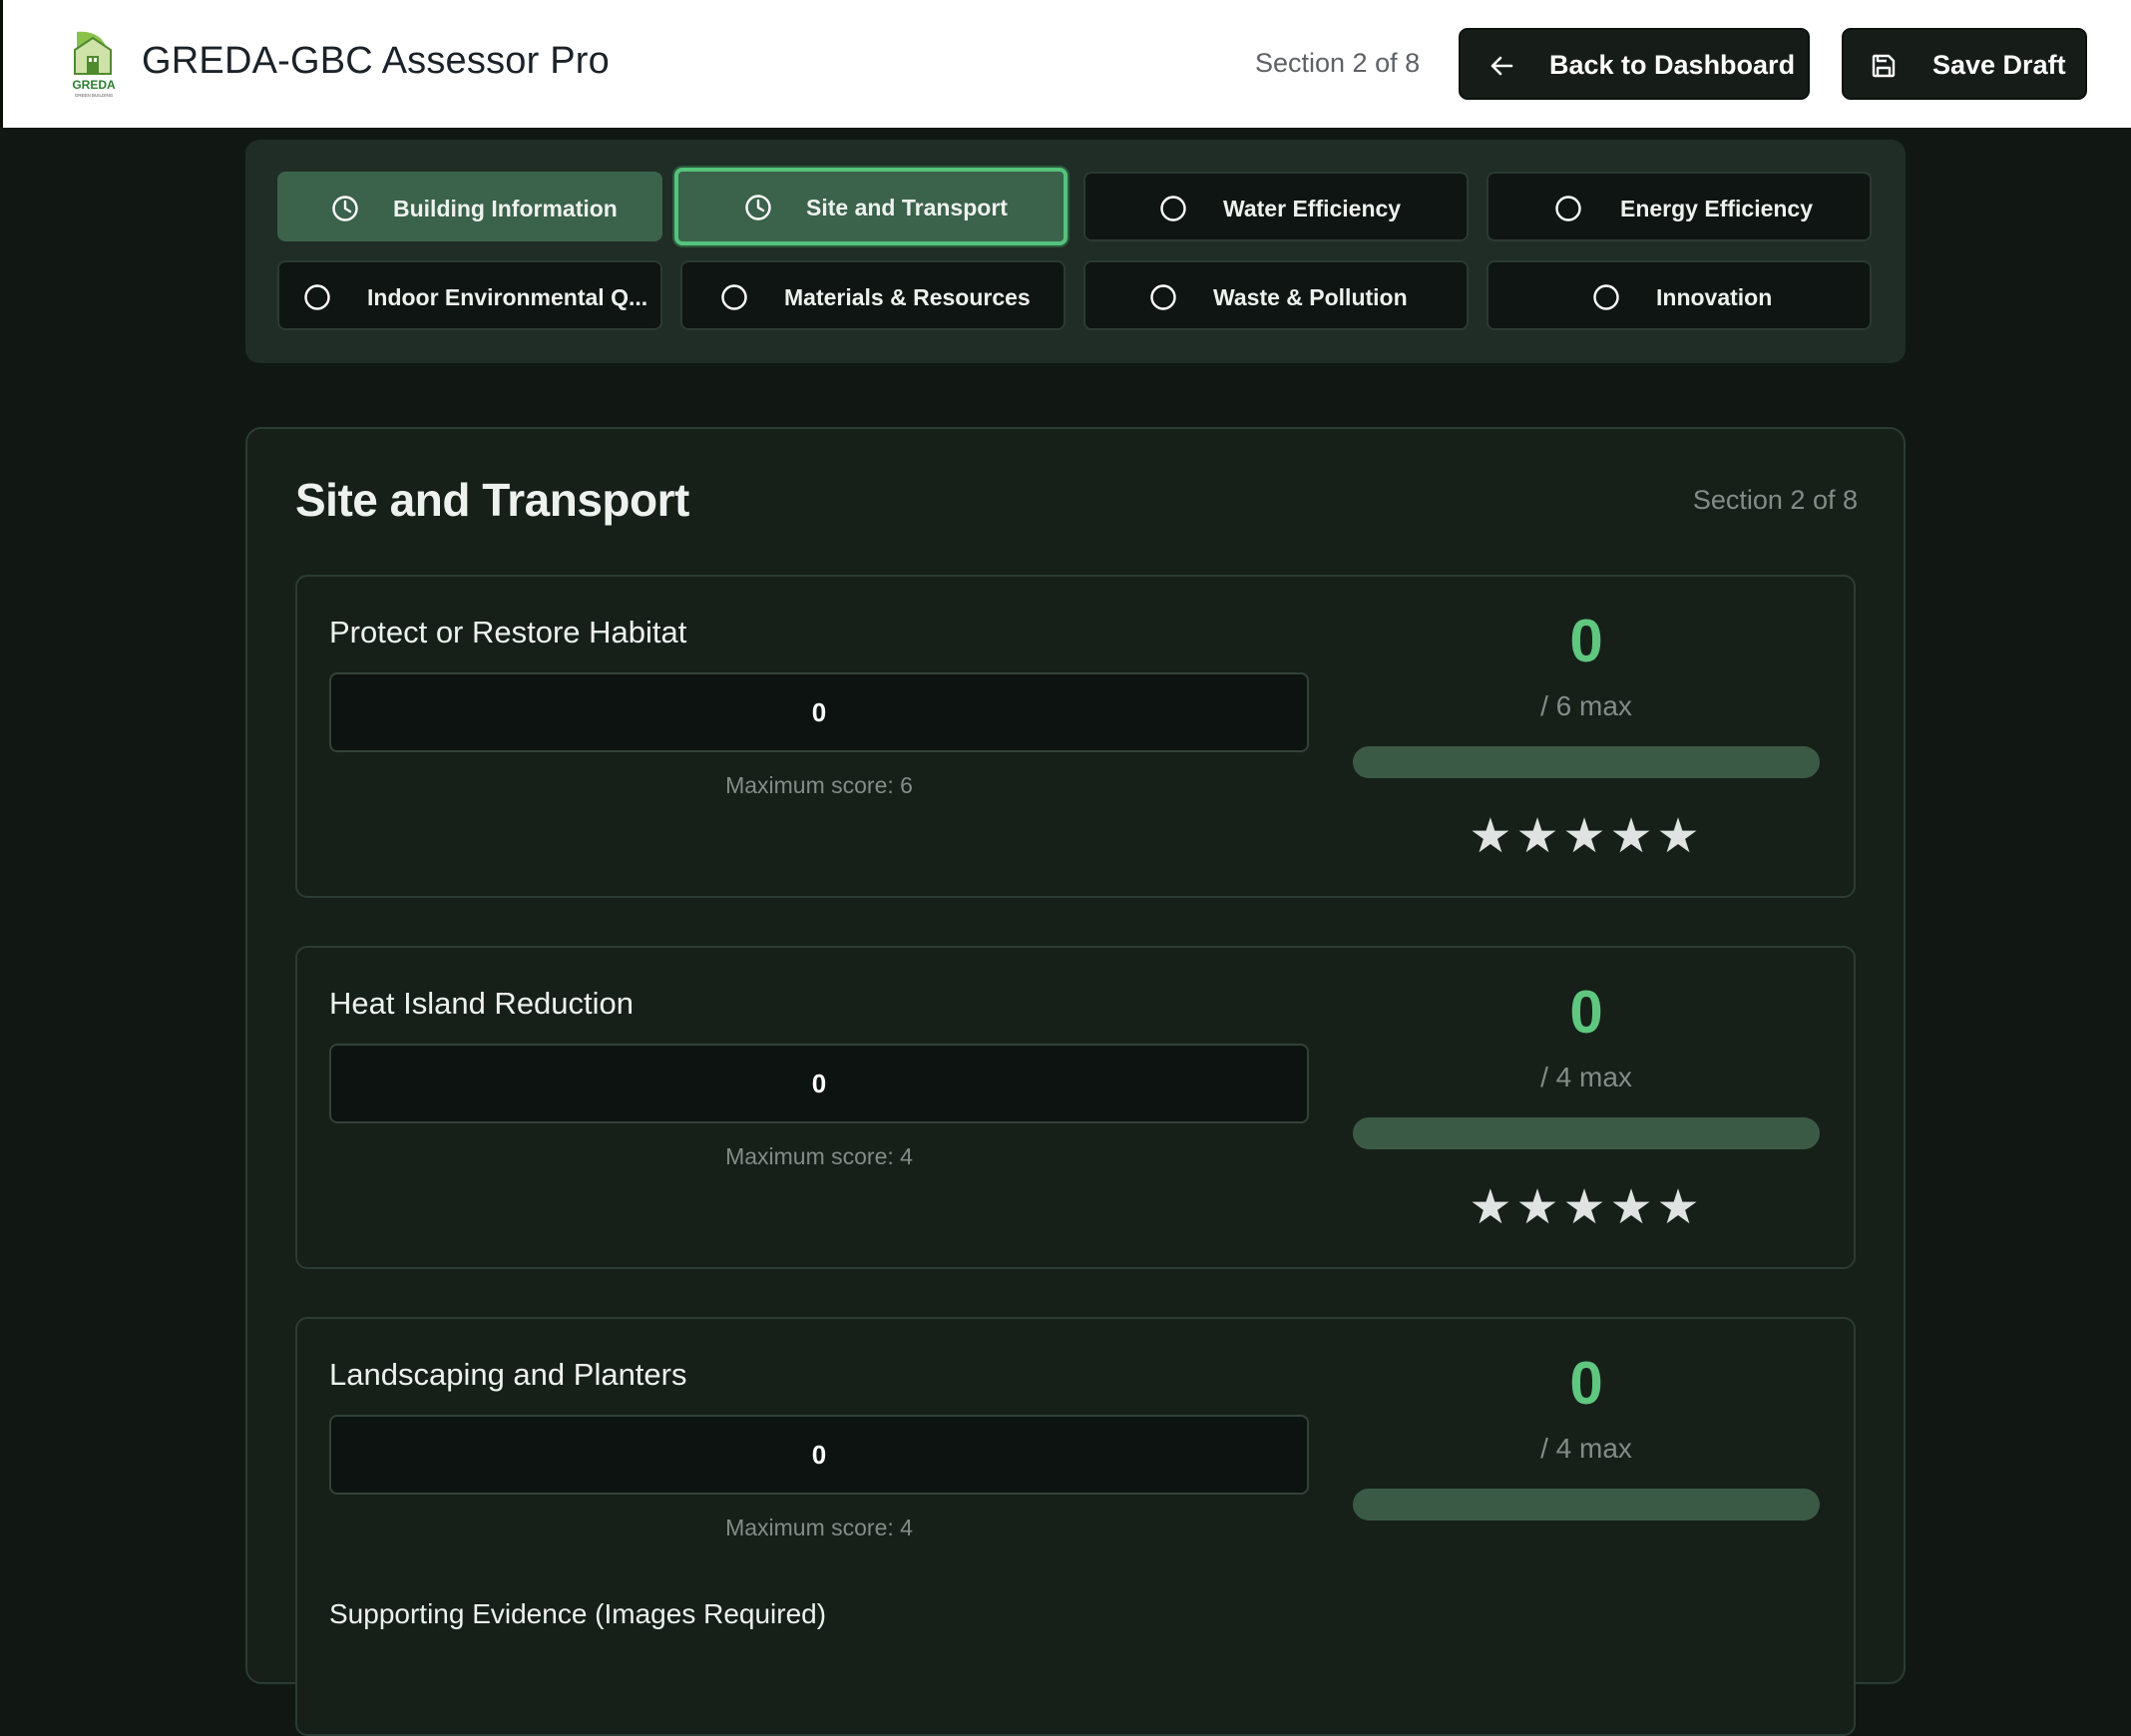  I want to click on criterion-name: Landscaping and Planters, so click(508, 1374).